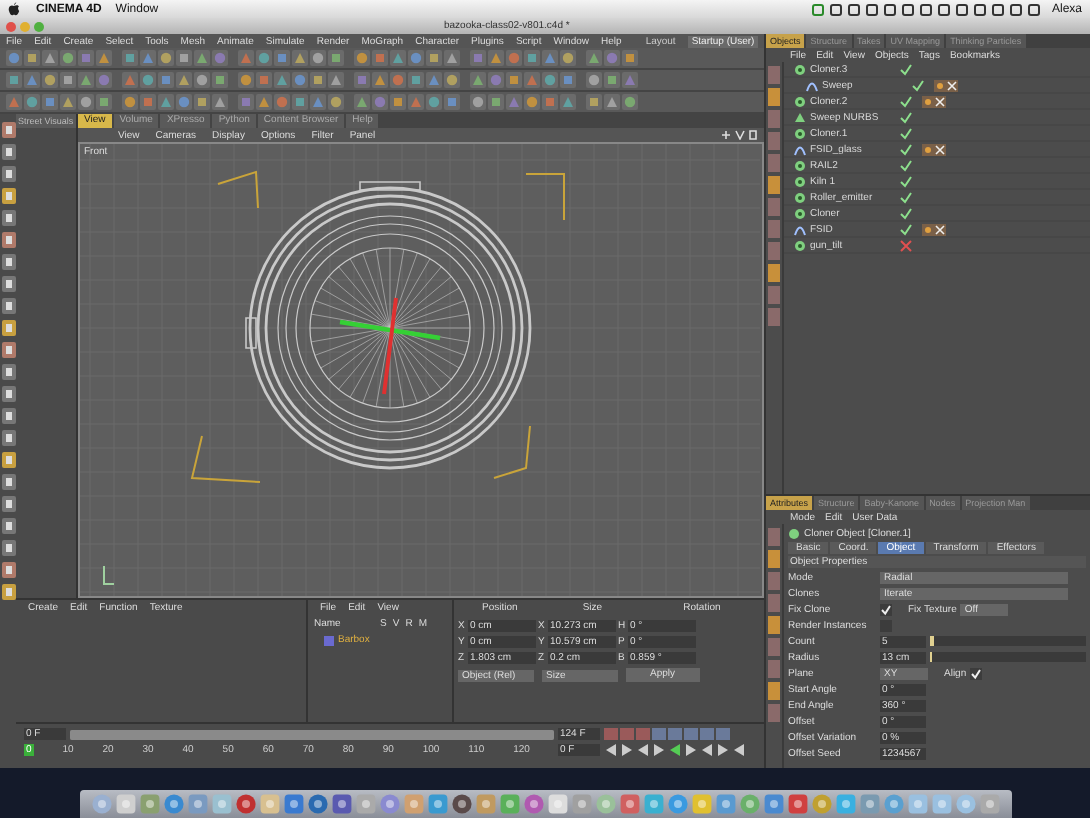  What do you see at coordinates (39, 26) in the screenshot?
I see `zoom-button` at bounding box center [39, 26].